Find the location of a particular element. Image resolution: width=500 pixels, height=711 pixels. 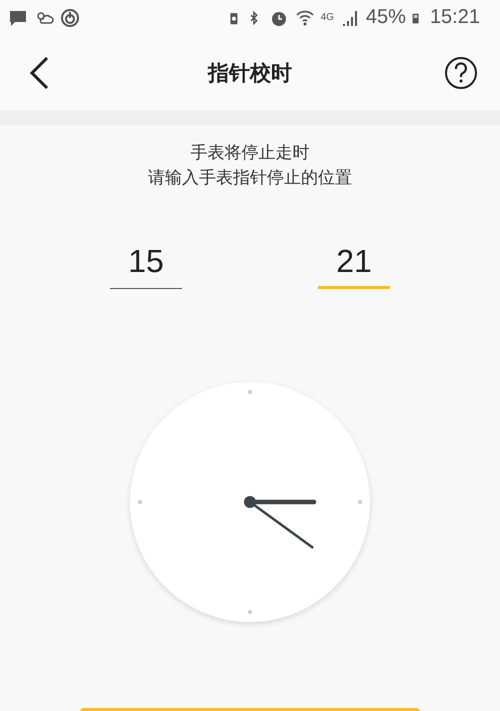

help-button is located at coordinates (461, 73).